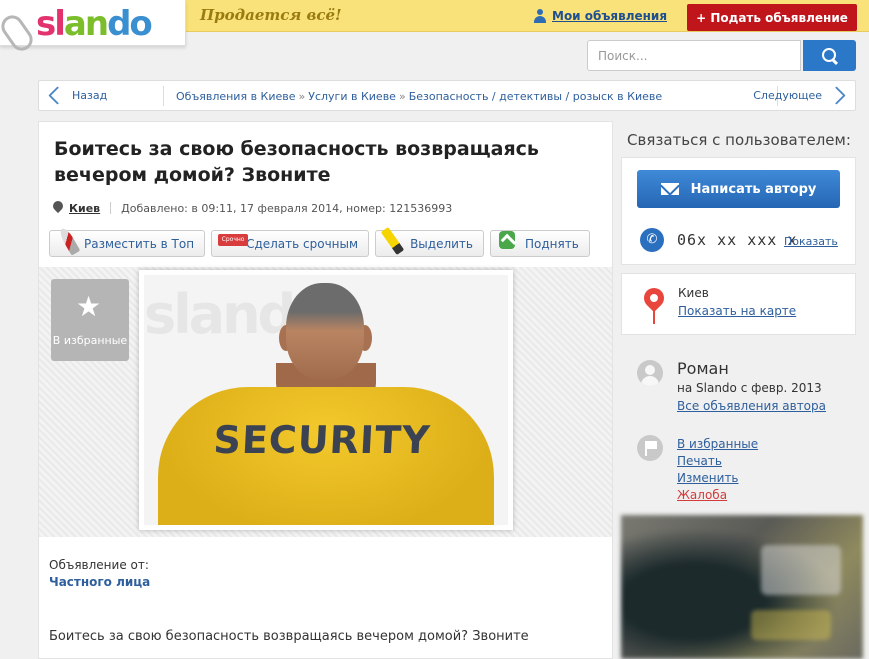 This screenshot has height=659, width=869. I want to click on logo: slando, so click(94, 24).